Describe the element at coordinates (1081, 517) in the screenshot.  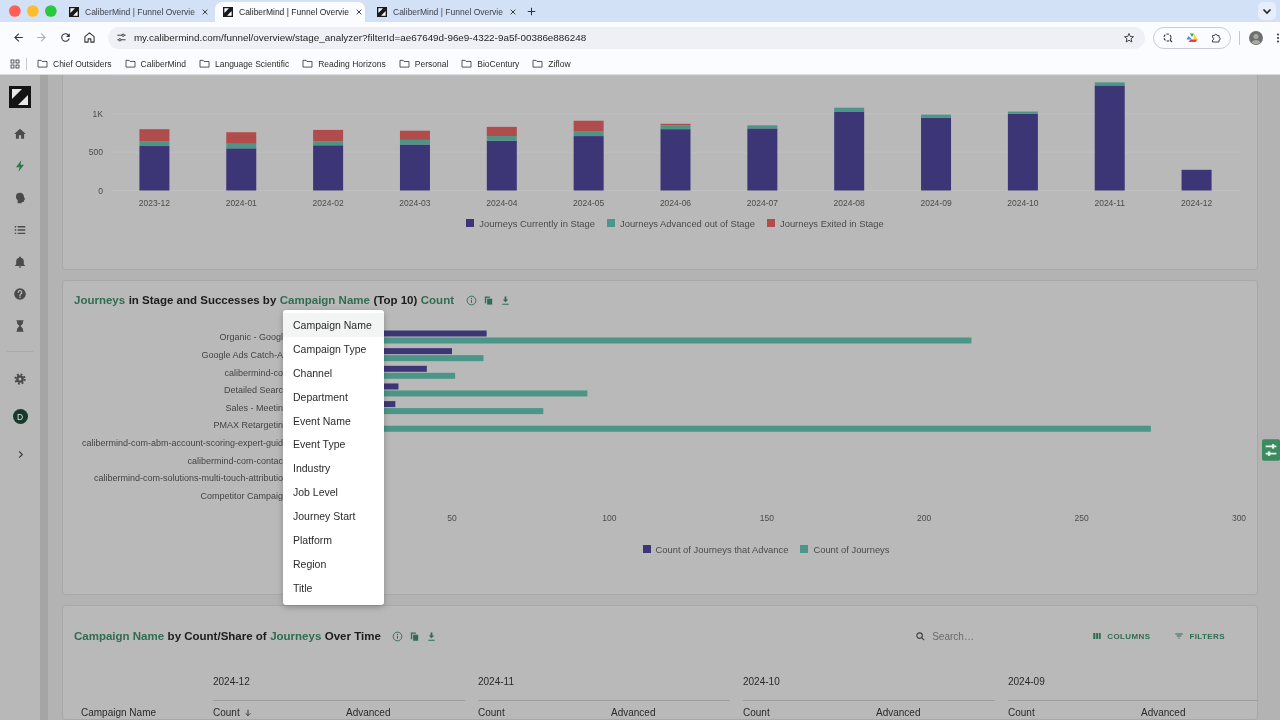
I see `axis-tick-label: 250` at that location.